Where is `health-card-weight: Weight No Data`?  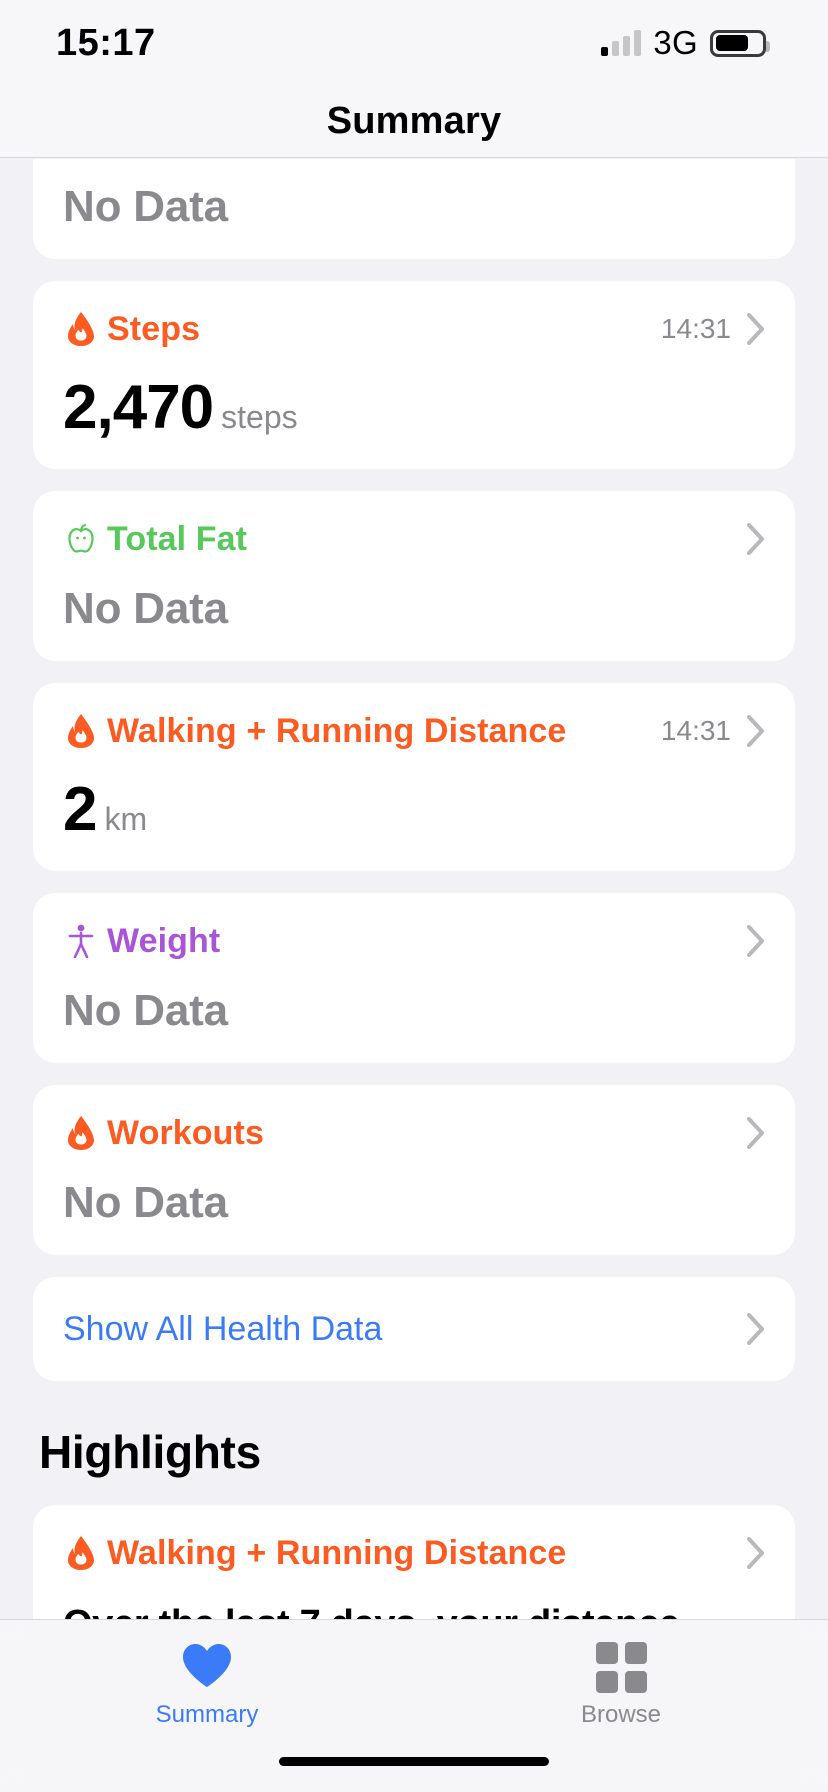 health-card-weight: Weight No Data is located at coordinates (414, 978).